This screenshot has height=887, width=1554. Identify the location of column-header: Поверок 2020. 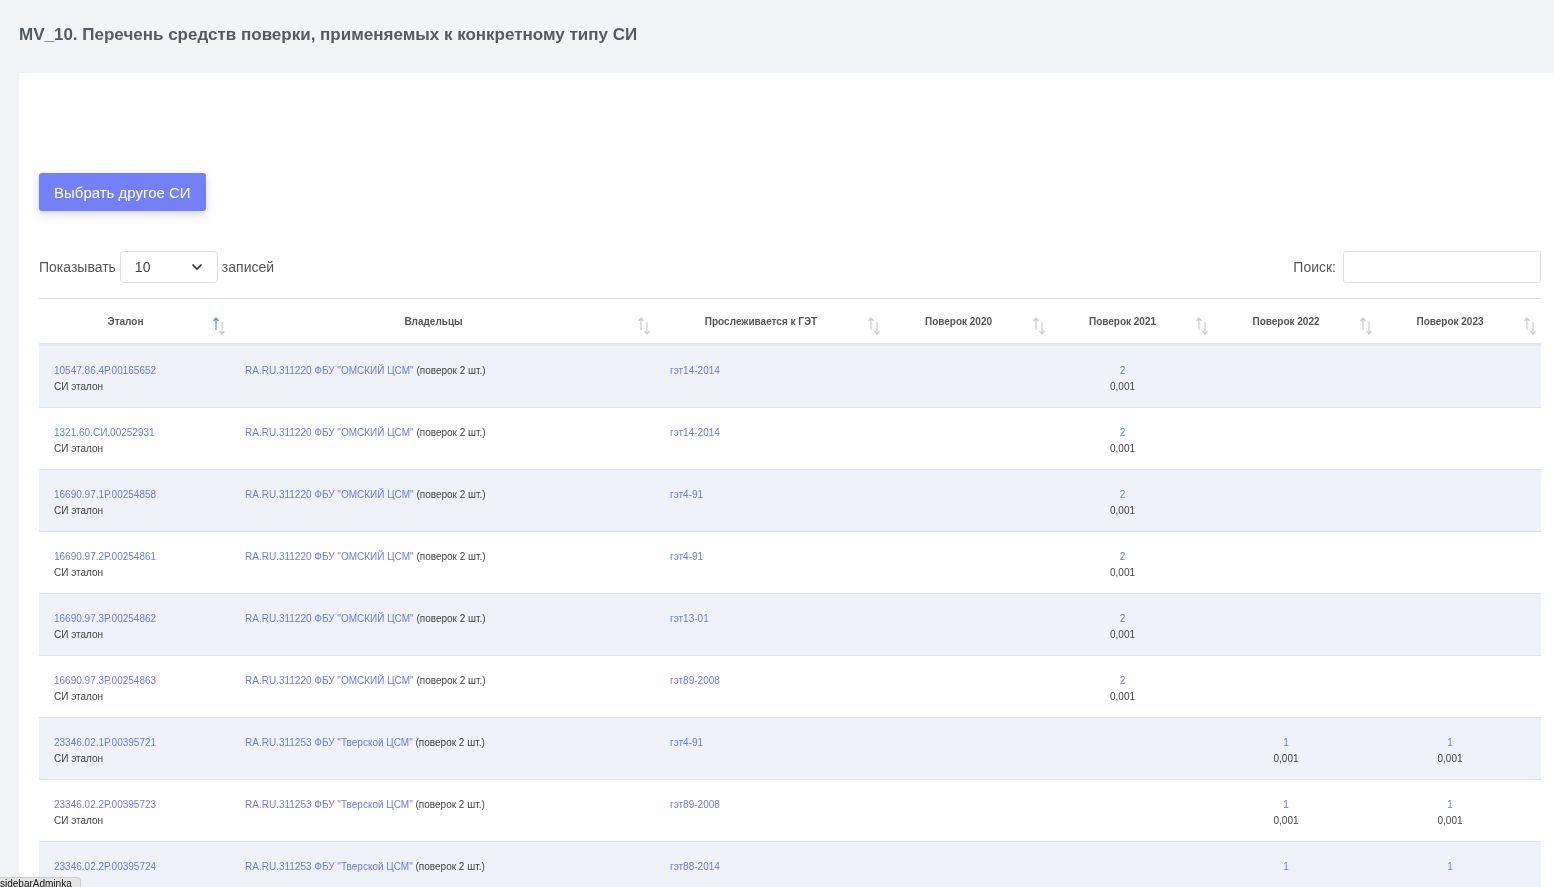
(958, 321).